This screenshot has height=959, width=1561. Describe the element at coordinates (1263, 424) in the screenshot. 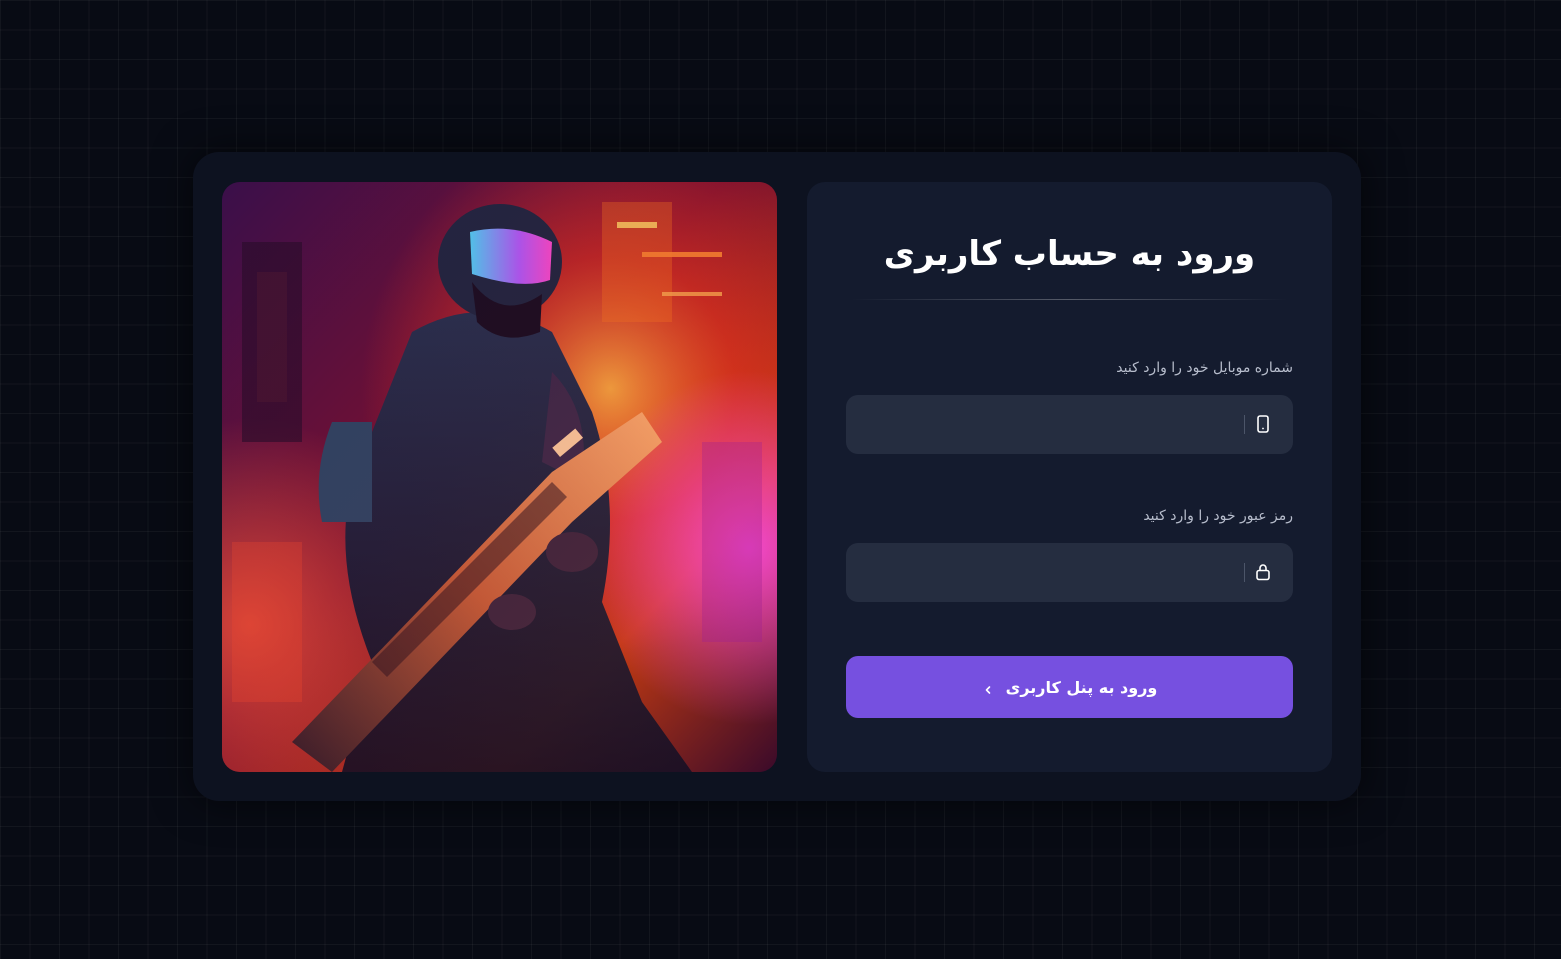

I see `mobile-phone-icon` at that location.